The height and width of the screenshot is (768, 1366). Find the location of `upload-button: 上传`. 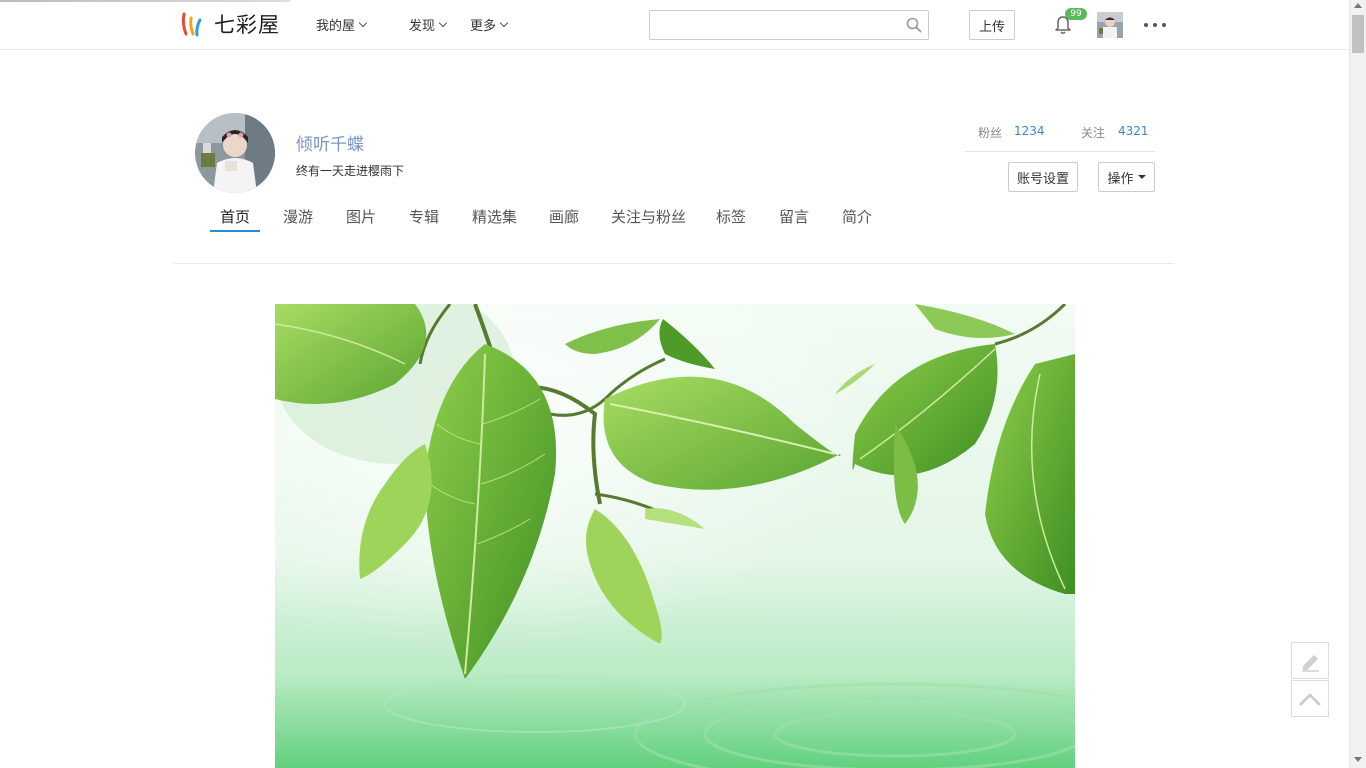

upload-button: 上传 is located at coordinates (992, 25).